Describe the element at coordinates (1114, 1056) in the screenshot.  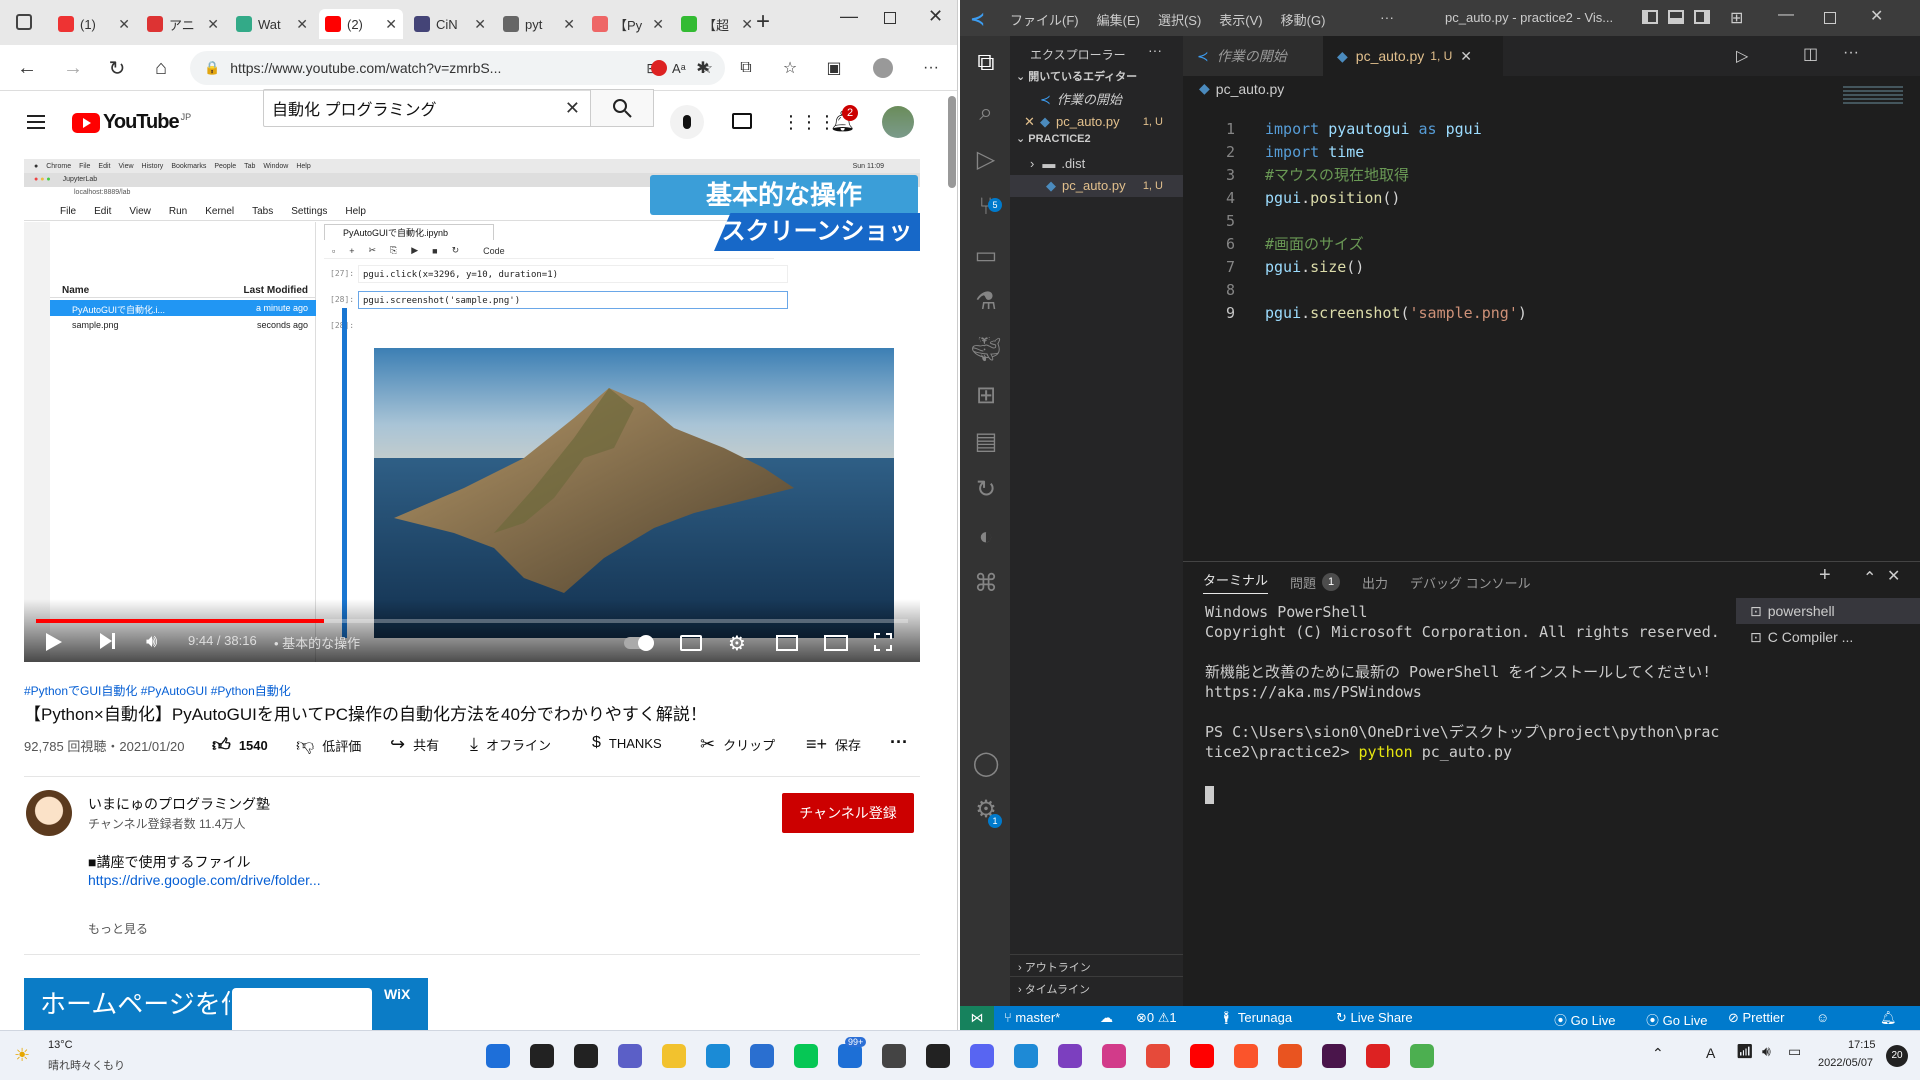
I see `snipping-icon` at that location.